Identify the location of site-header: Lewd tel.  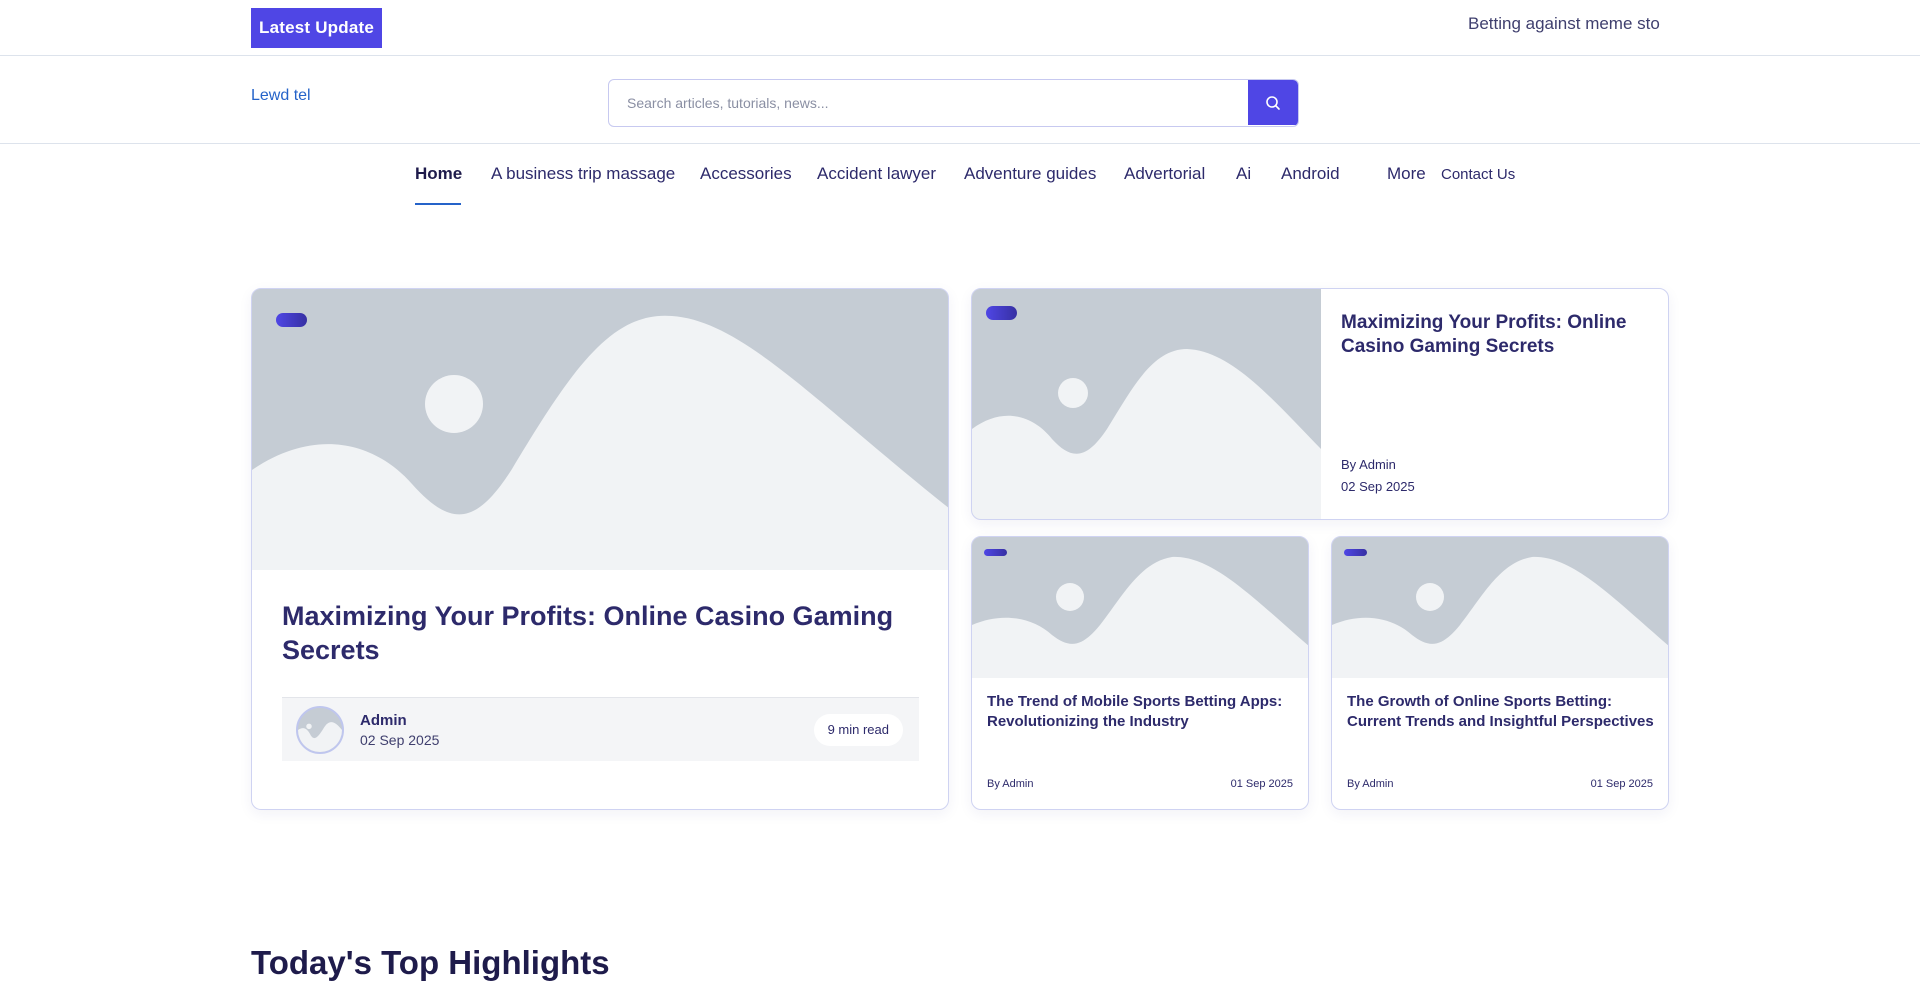
(960, 100).